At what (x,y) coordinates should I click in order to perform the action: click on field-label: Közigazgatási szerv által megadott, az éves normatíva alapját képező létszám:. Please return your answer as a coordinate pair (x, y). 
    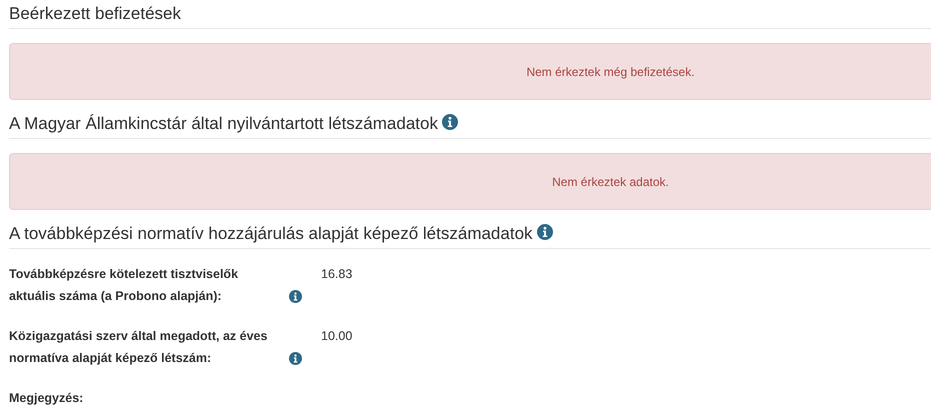
    Looking at the image, I should click on (138, 347).